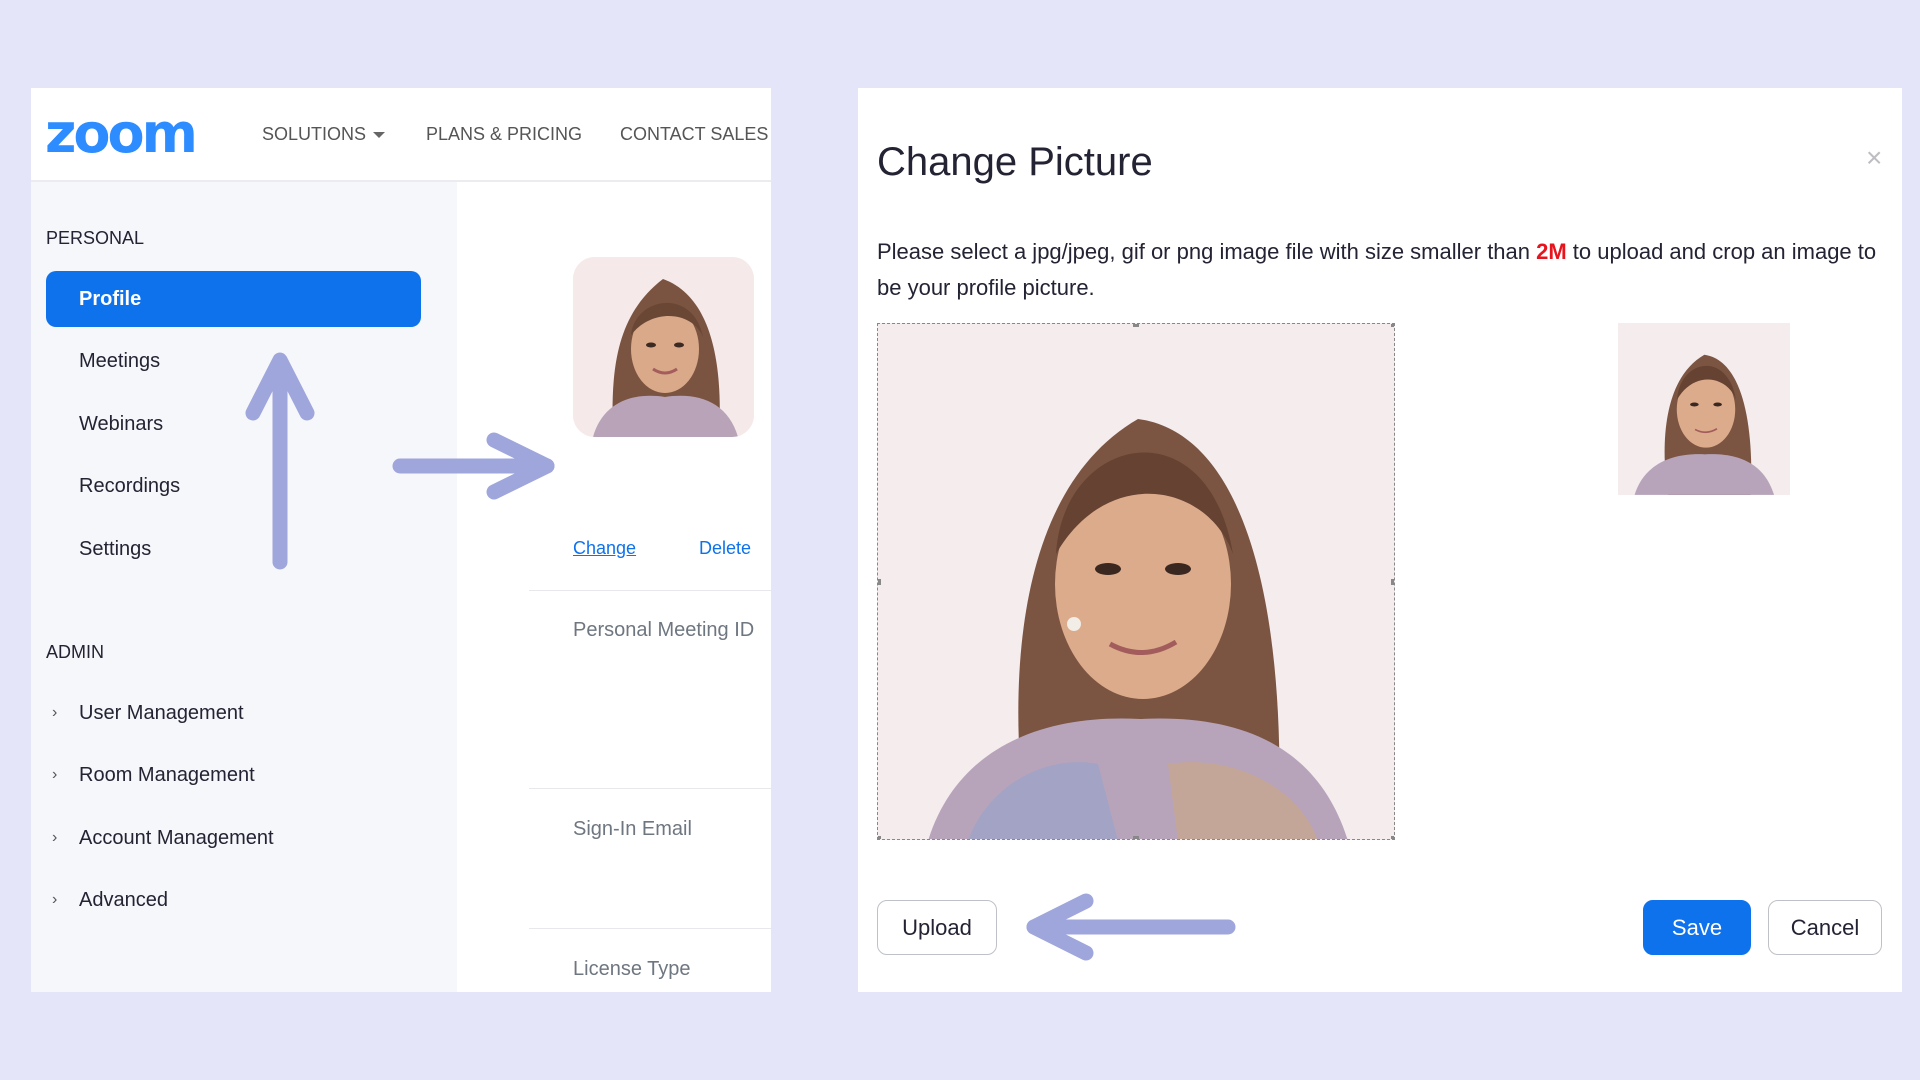 This screenshot has height=1080, width=1920. Describe the element at coordinates (1131, 927) in the screenshot. I see `arrow-left-icon` at that location.